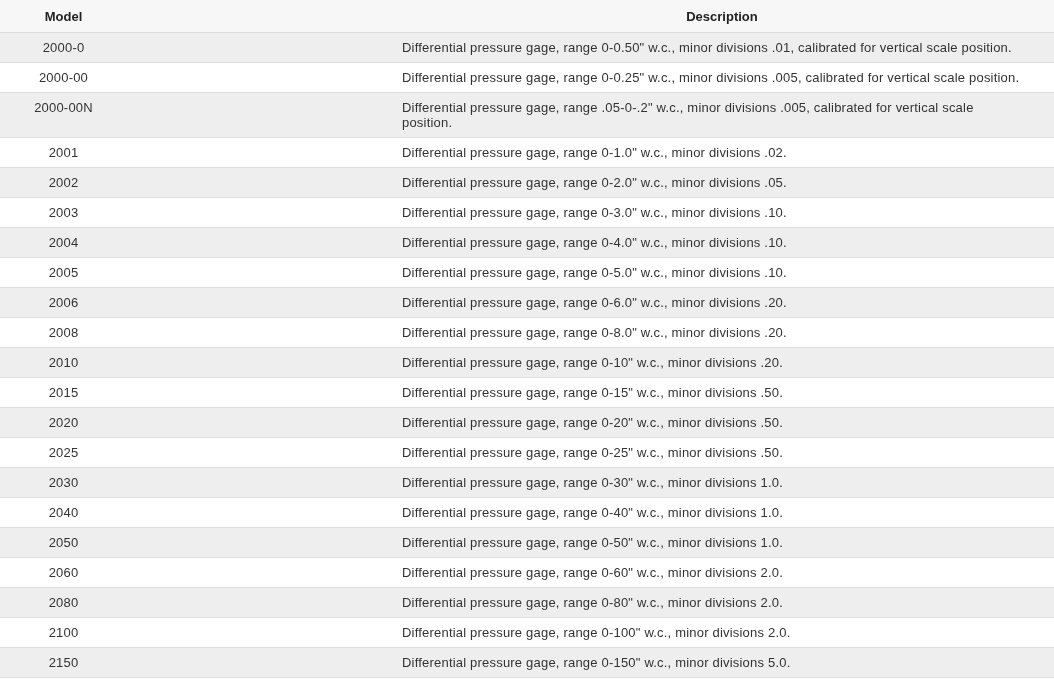 The image size is (1054, 691). What do you see at coordinates (722, 422) in the screenshot?
I see `description-cell: Differential pressure gage, range 0-20" w.c., minor divisions .50.` at bounding box center [722, 422].